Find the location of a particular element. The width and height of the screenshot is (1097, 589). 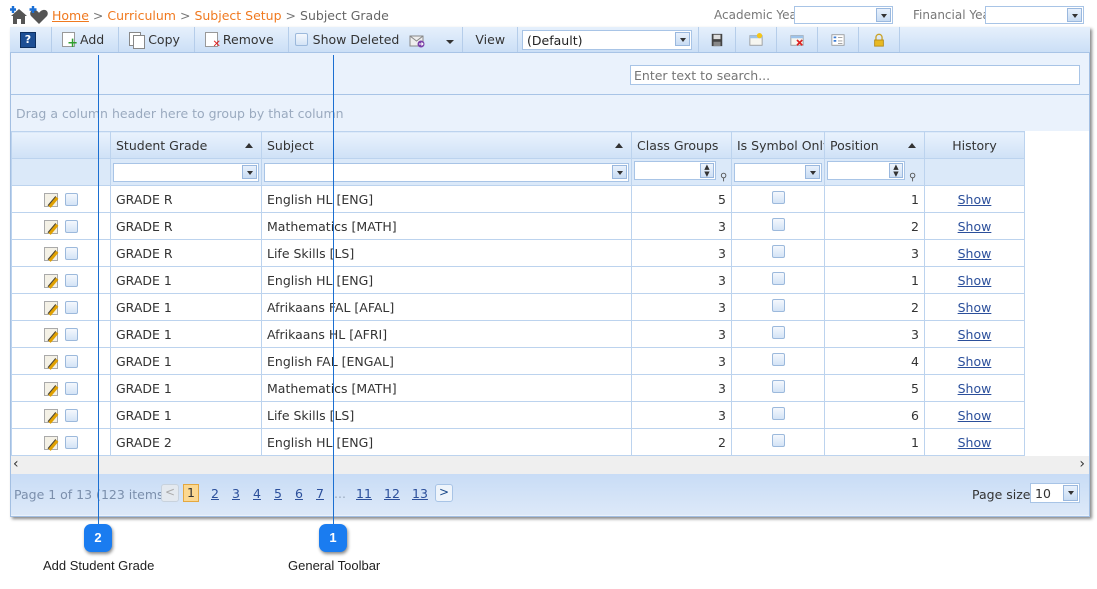

row-actions-cell is located at coordinates (61, 334).